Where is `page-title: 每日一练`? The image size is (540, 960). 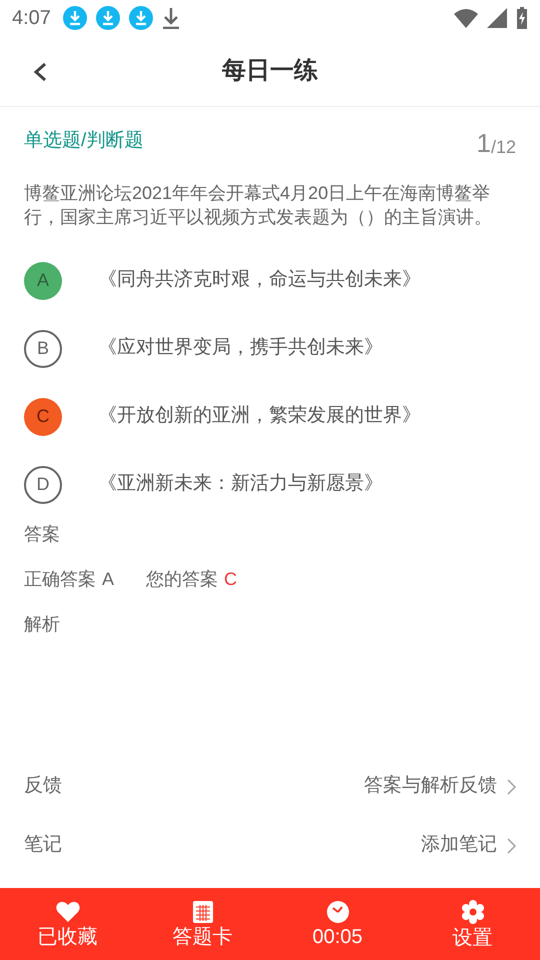 page-title: 每日一练 is located at coordinates (270, 71).